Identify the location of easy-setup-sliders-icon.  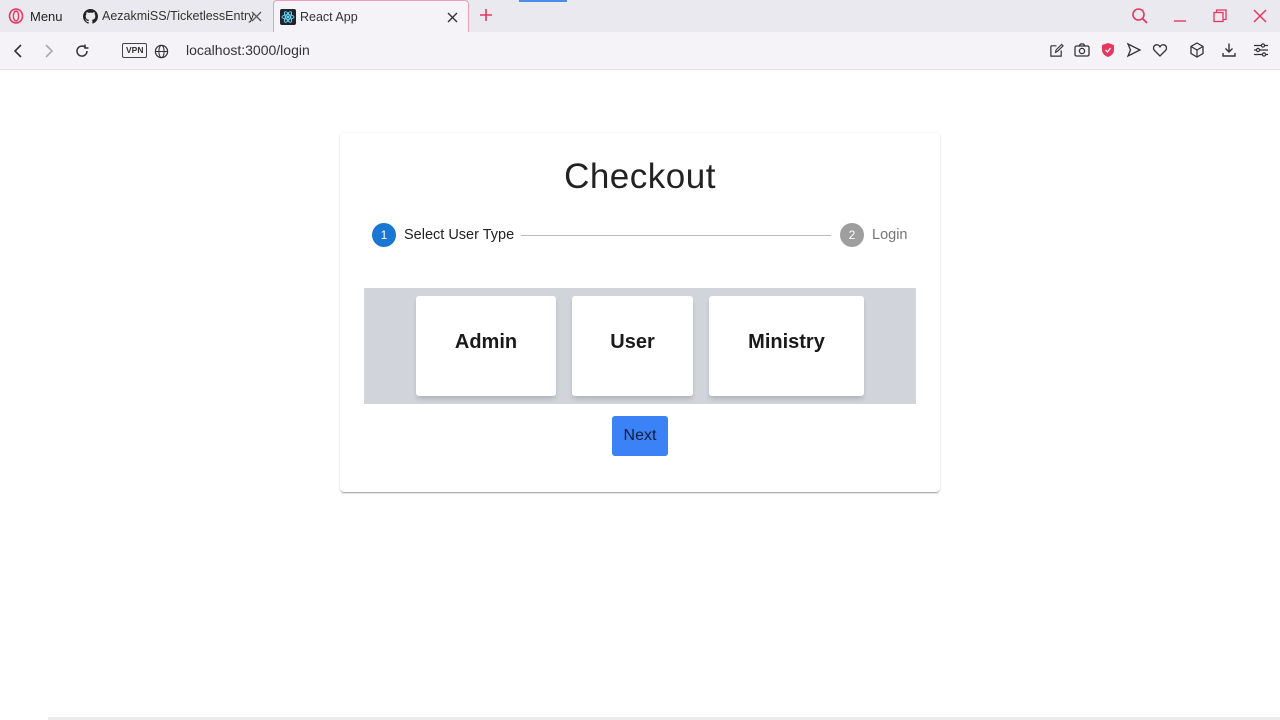
(1261, 50).